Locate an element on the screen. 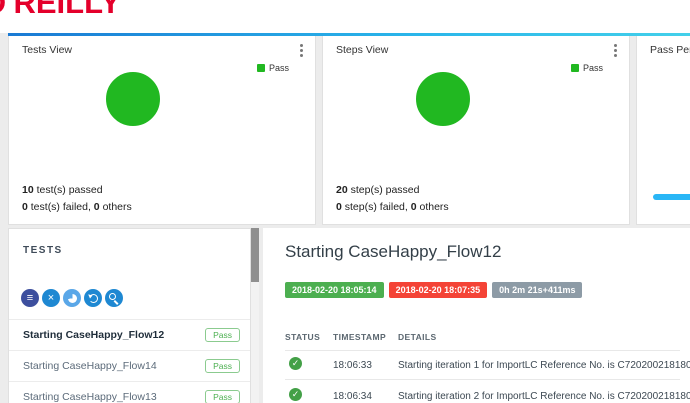 This screenshot has width=690, height=403. search-icon is located at coordinates (112, 296).